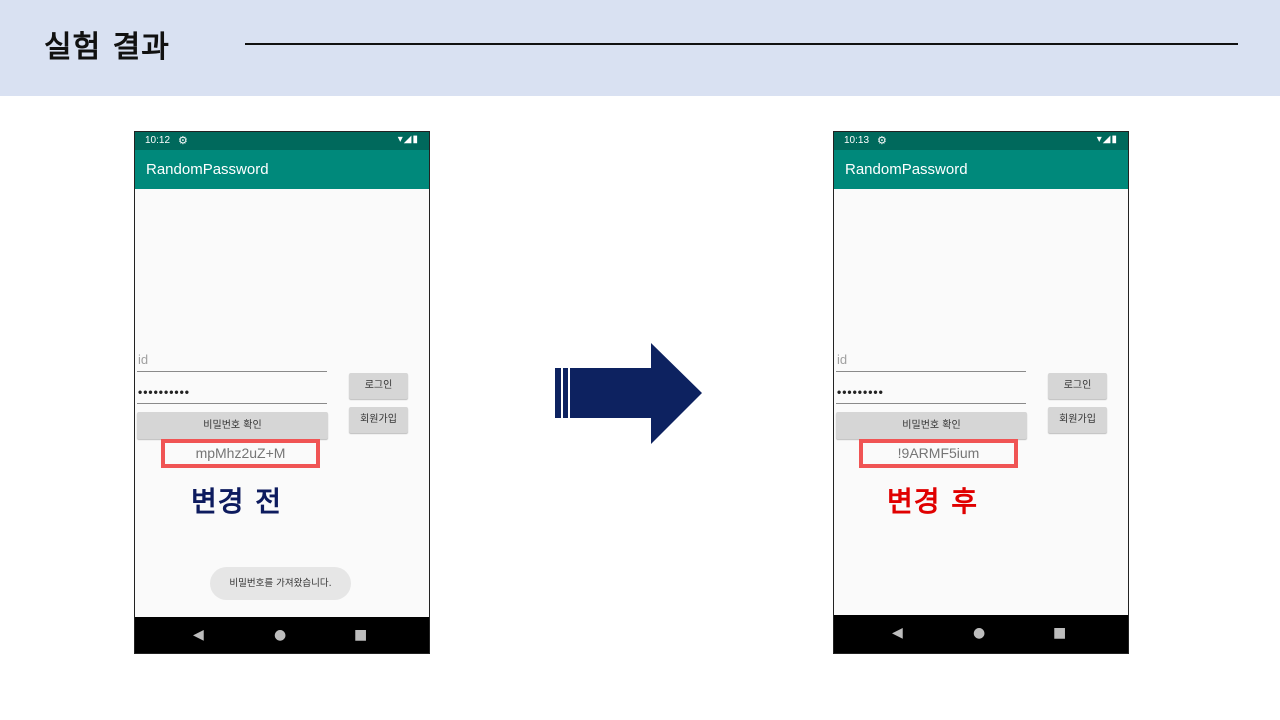  Describe the element at coordinates (158, 140) in the screenshot. I see `status-time: 10:12` at that location.